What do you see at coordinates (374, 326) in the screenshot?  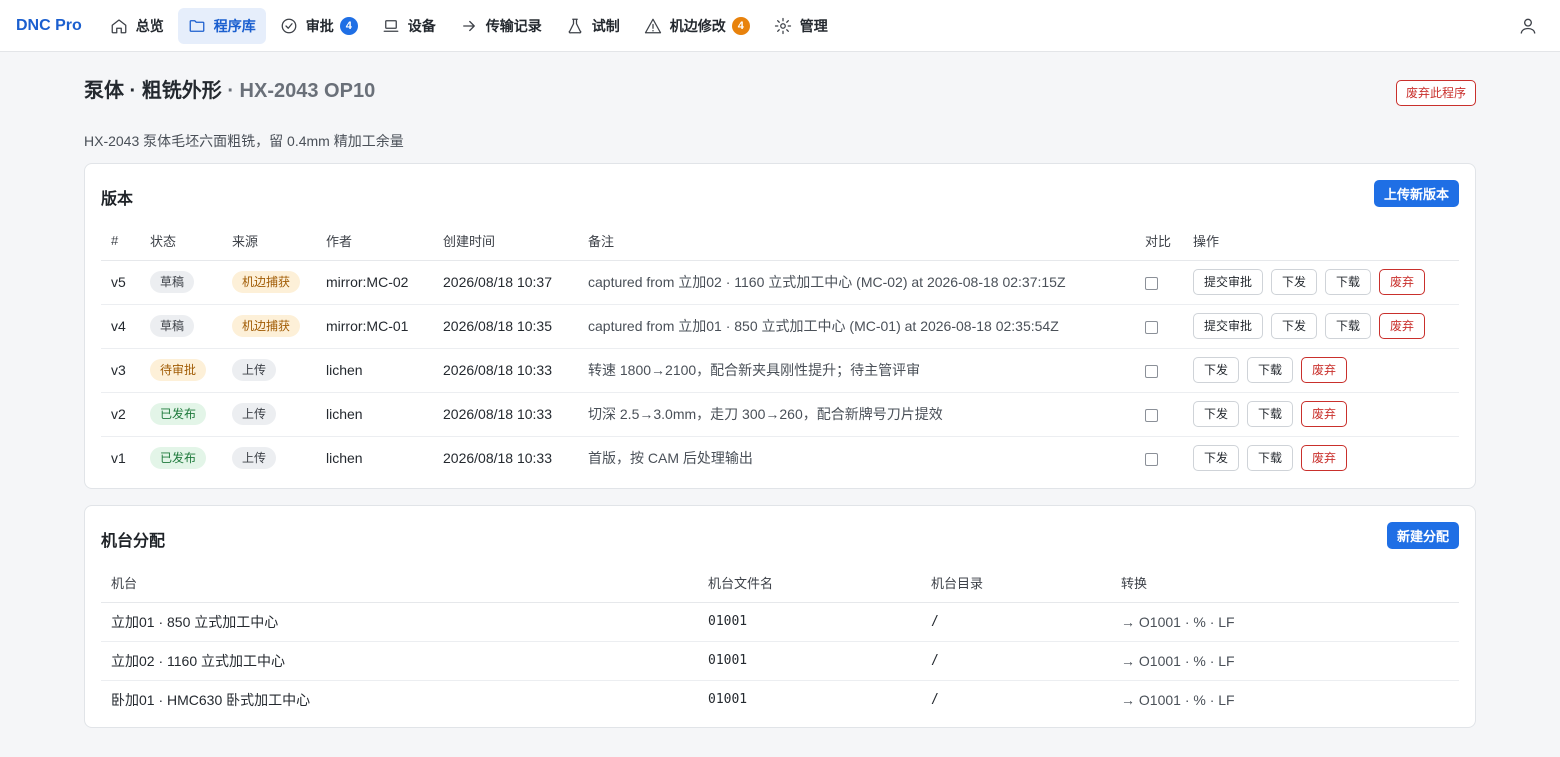 I see `author: mirror:MC-01` at bounding box center [374, 326].